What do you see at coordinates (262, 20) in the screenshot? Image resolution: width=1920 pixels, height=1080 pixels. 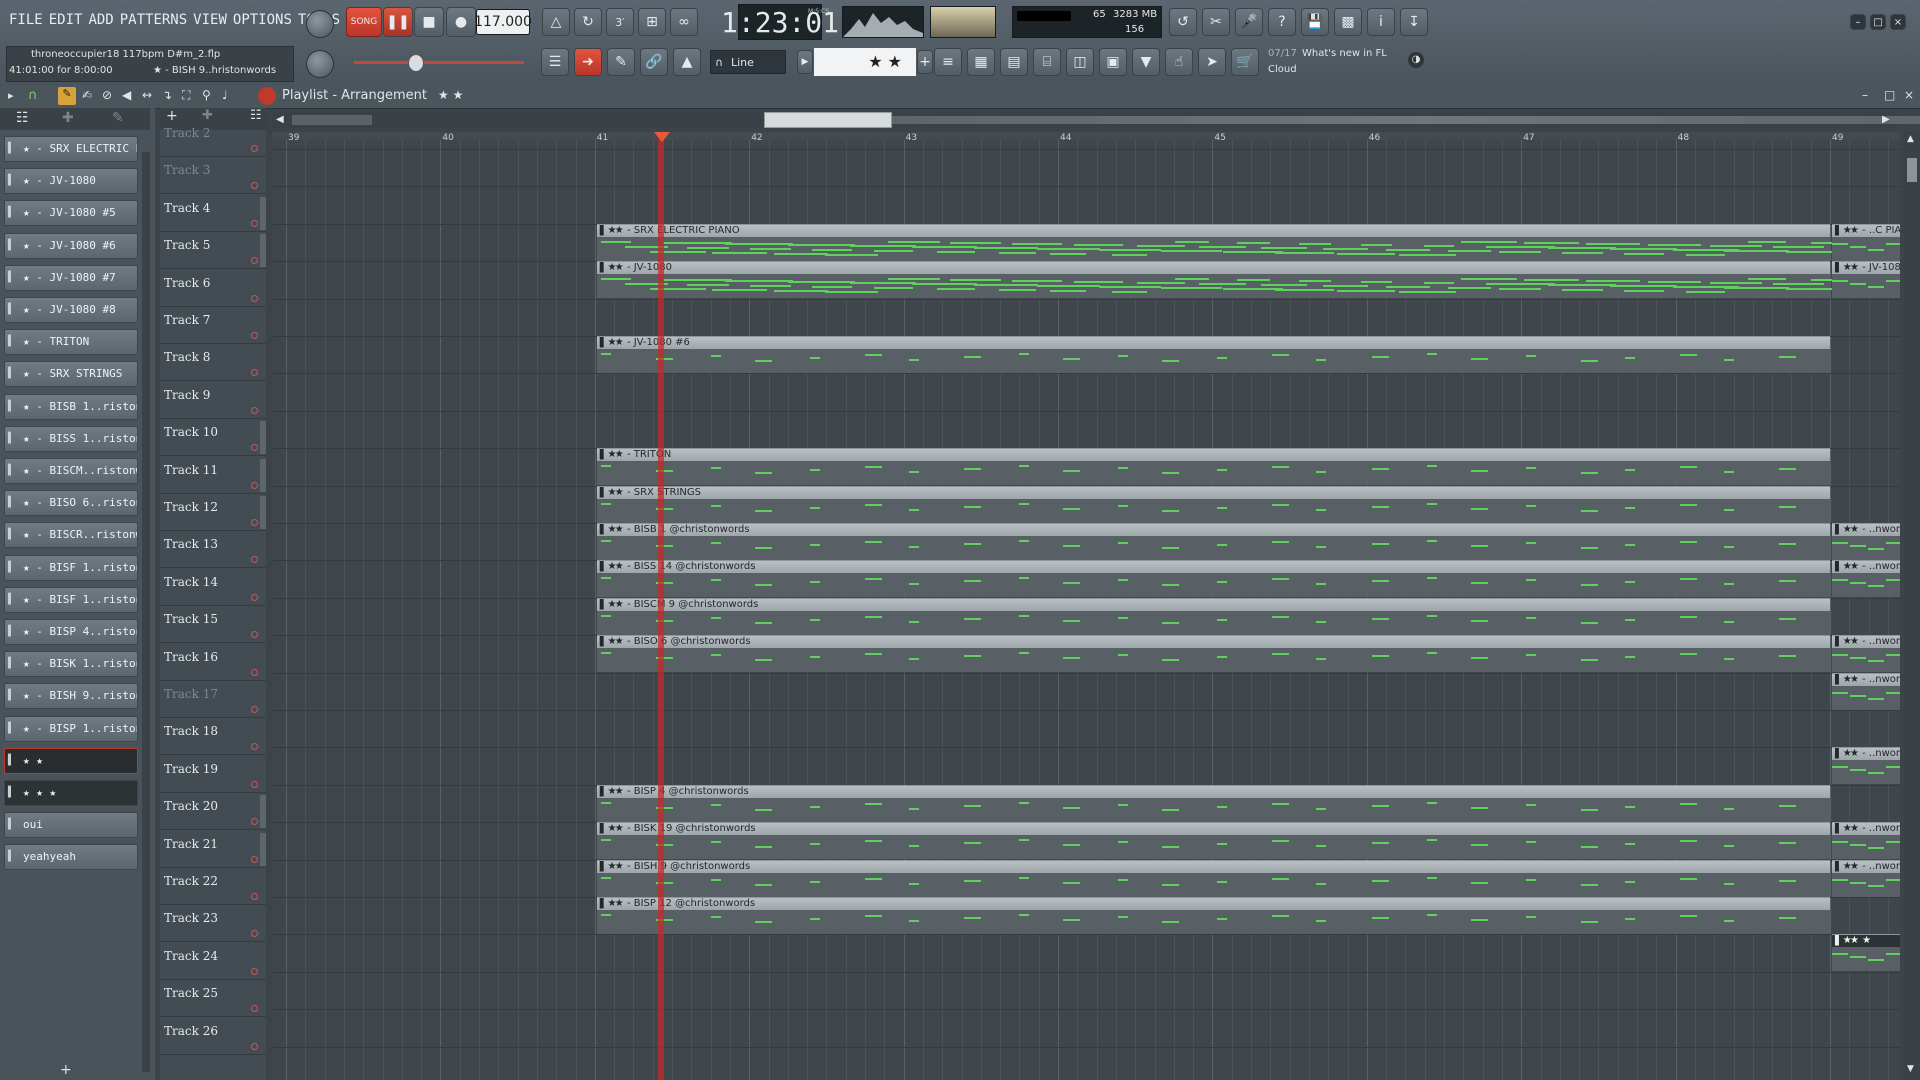 I see `menu-options: OPTIONS` at bounding box center [262, 20].